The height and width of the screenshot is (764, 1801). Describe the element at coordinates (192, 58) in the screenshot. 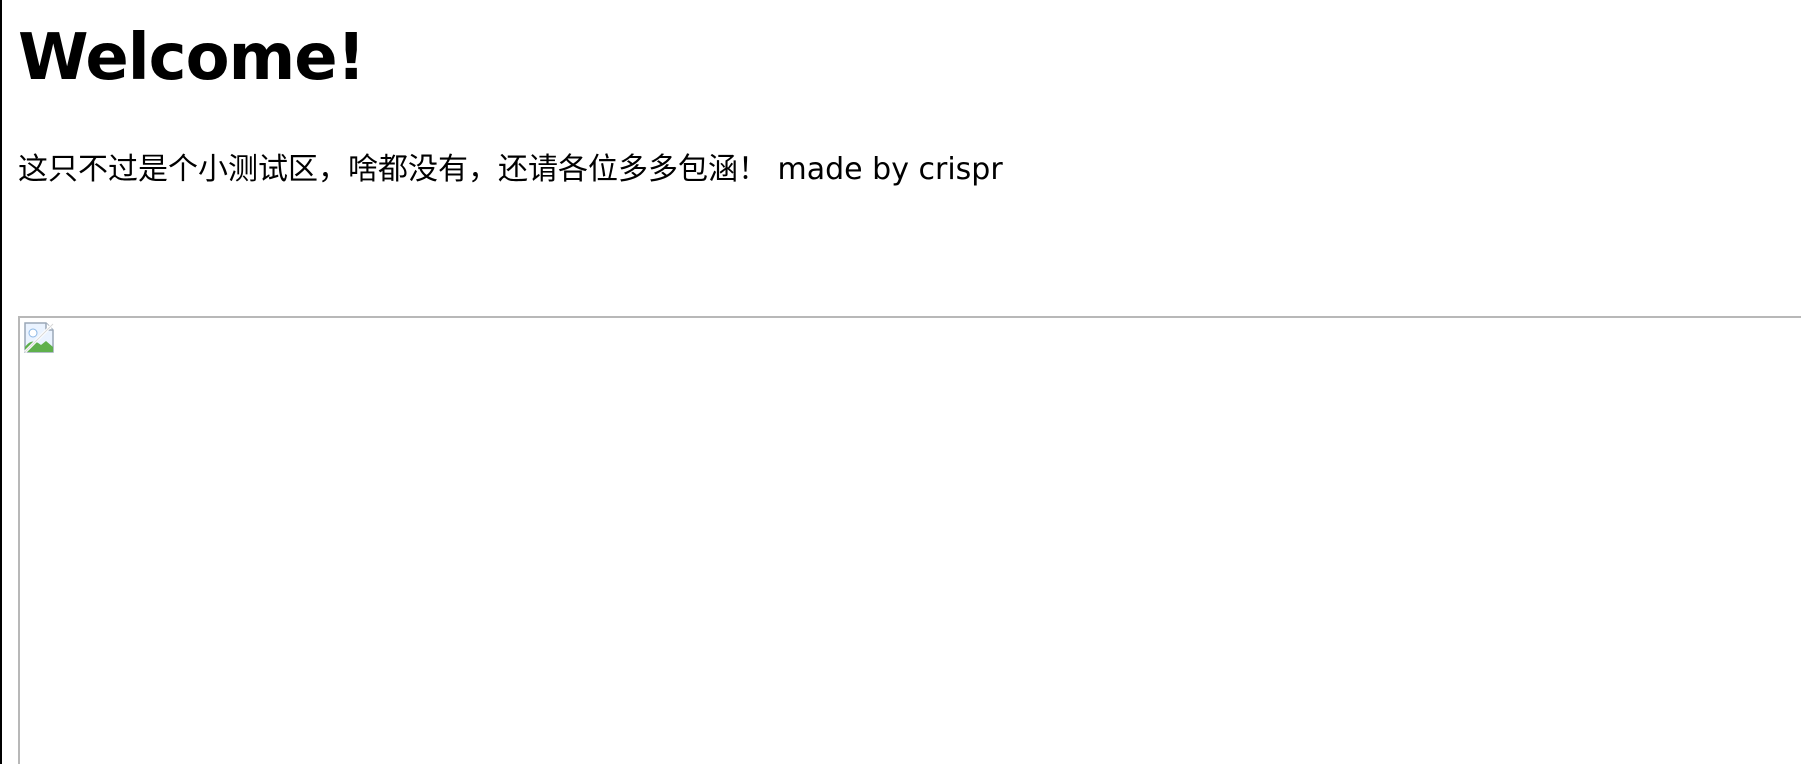

I see `page-title: Welcome!` at that location.